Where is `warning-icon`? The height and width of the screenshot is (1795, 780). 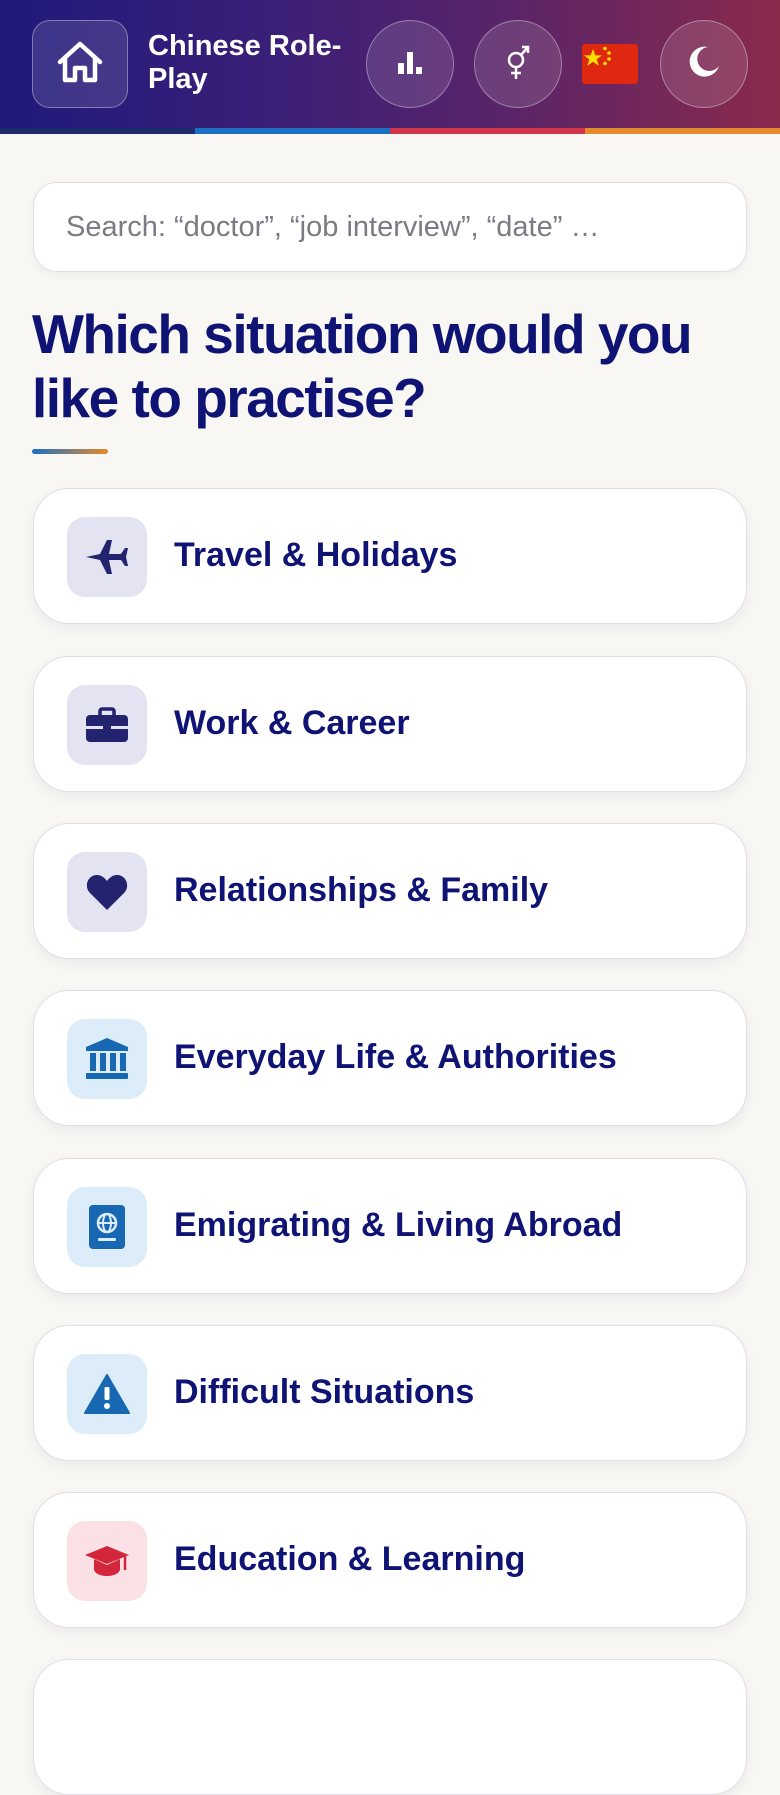
warning-icon is located at coordinates (107, 1394).